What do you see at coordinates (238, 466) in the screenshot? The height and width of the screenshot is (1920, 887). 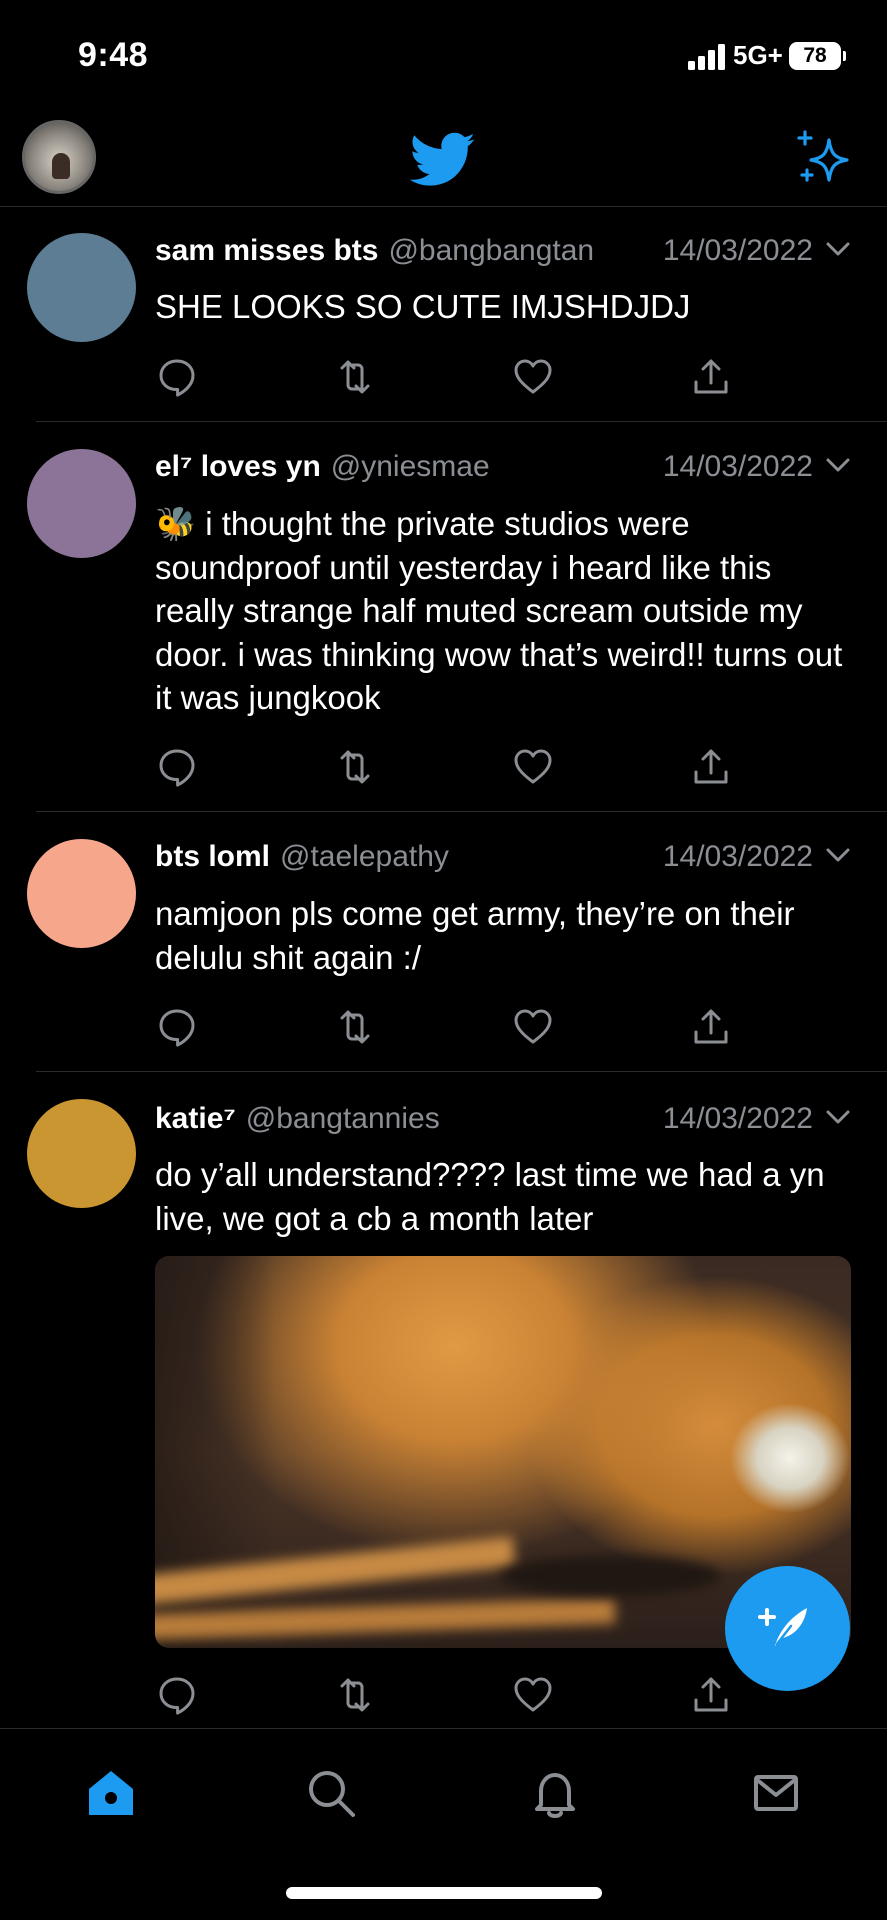 I see `display-name: el⁷ loves yn` at bounding box center [238, 466].